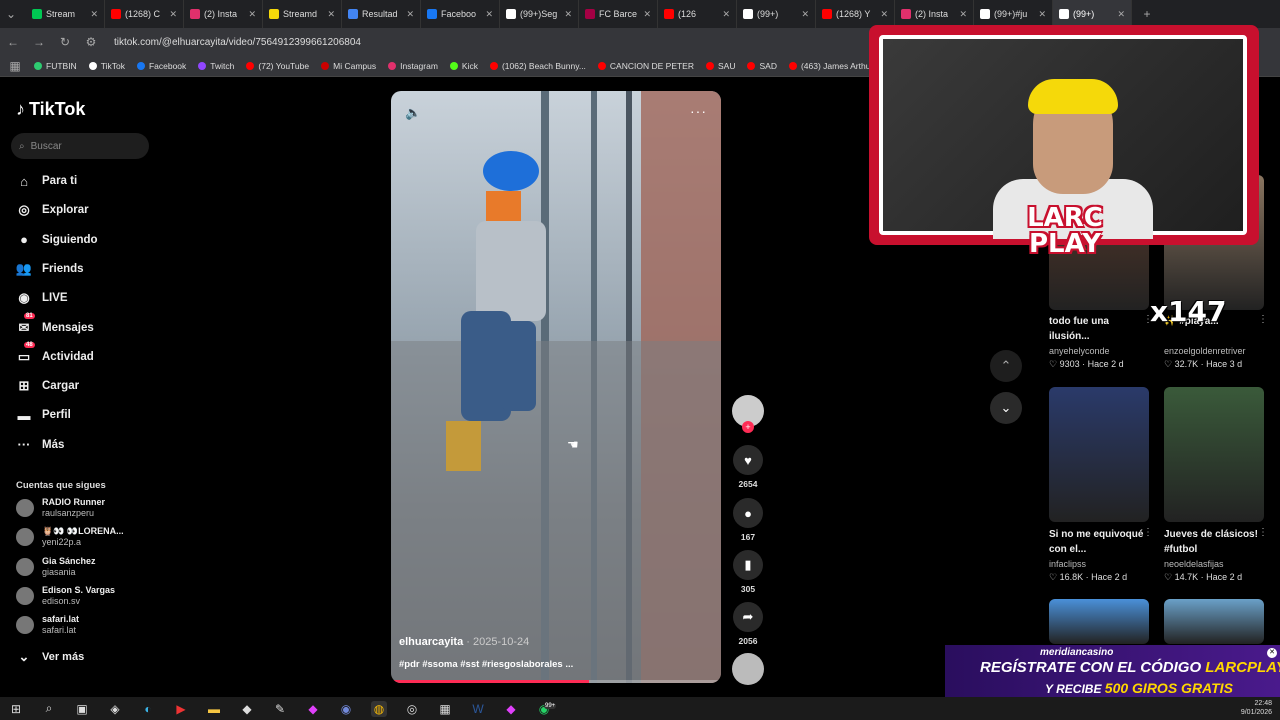 This screenshot has height=720, width=1280. I want to click on browser-tab: Faceboo ✕, so click(460, 14).